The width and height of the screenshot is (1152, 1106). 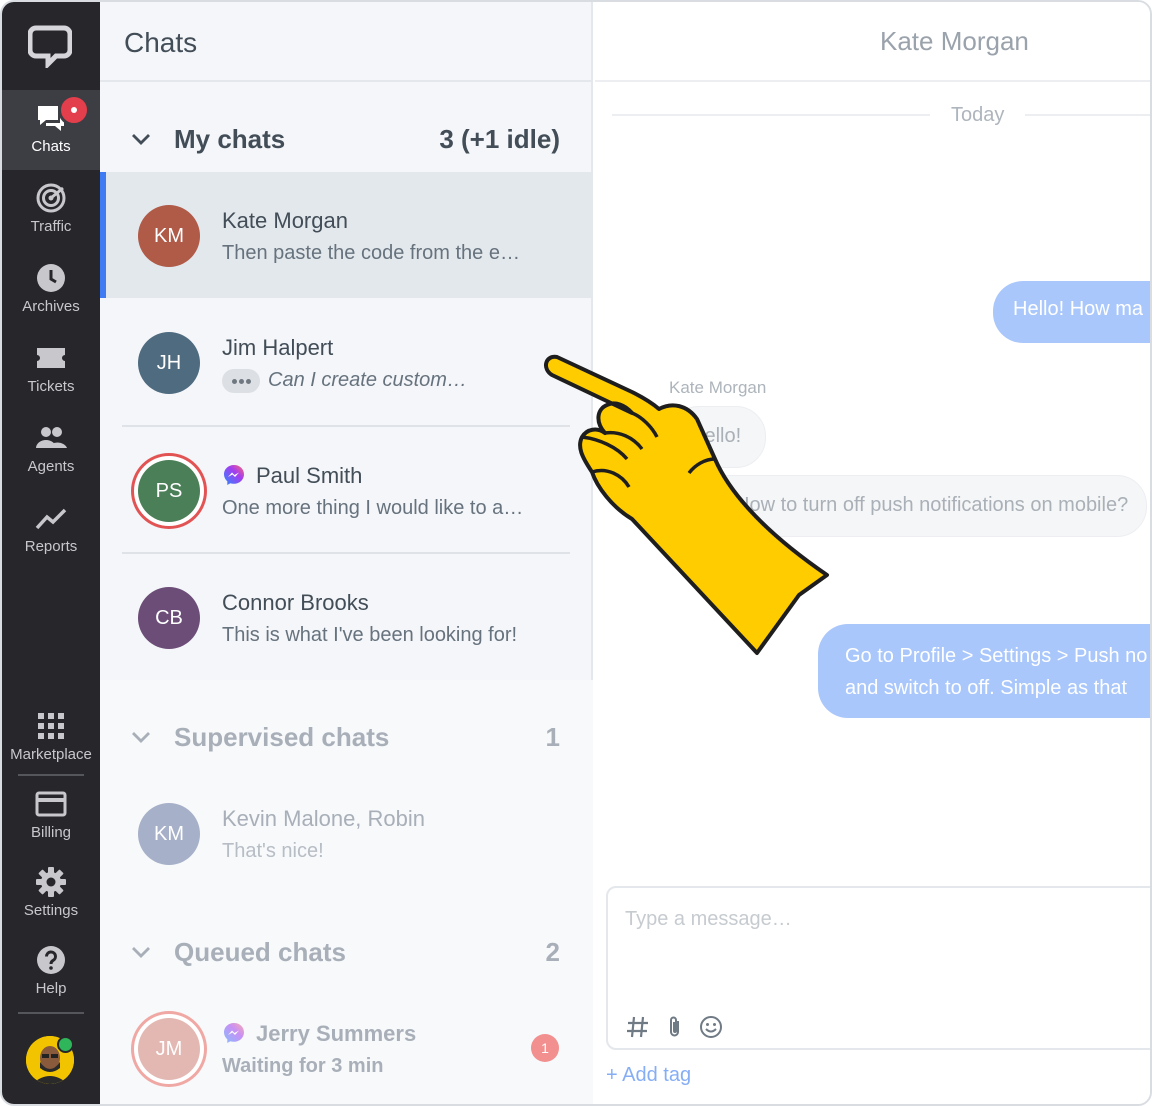 What do you see at coordinates (103, 235) in the screenshot?
I see `selected-indicator` at bounding box center [103, 235].